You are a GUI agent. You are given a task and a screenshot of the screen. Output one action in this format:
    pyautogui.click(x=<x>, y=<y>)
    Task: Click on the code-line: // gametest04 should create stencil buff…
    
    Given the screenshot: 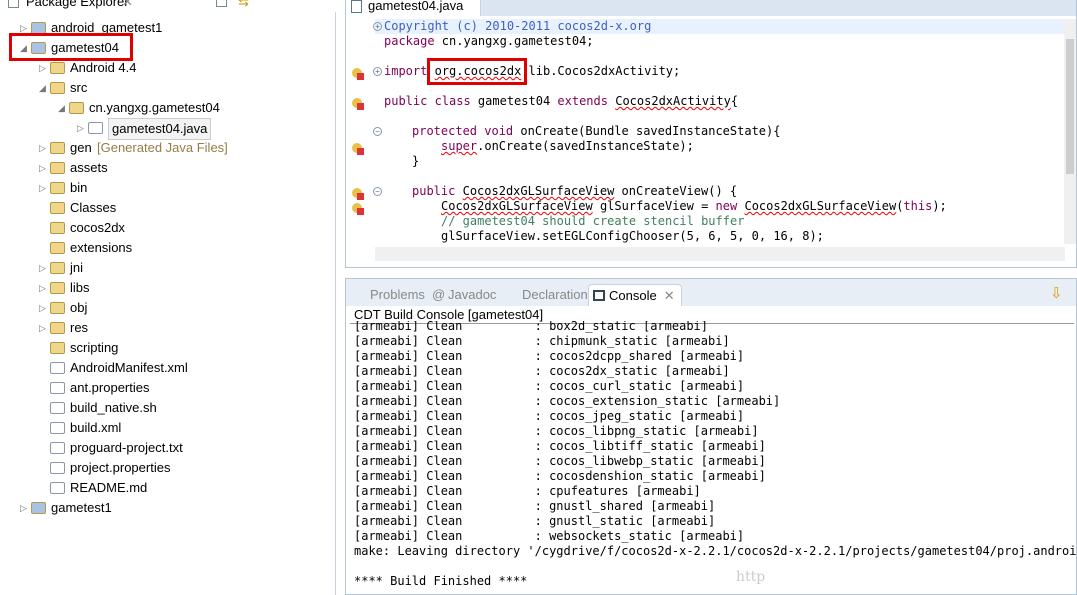 What is the action you would take?
    pyautogui.click(x=592, y=221)
    